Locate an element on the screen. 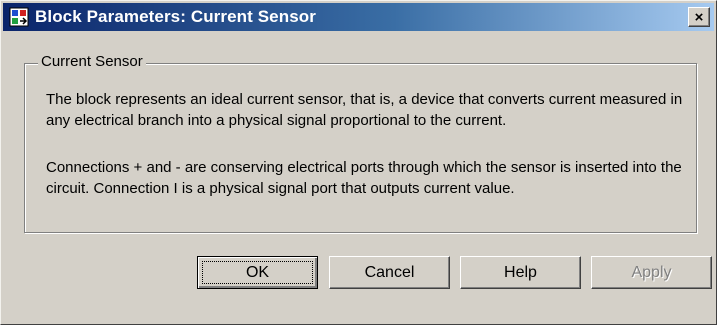 The width and height of the screenshot is (717, 325). cancel-button-label: Cancel is located at coordinates (389, 272).